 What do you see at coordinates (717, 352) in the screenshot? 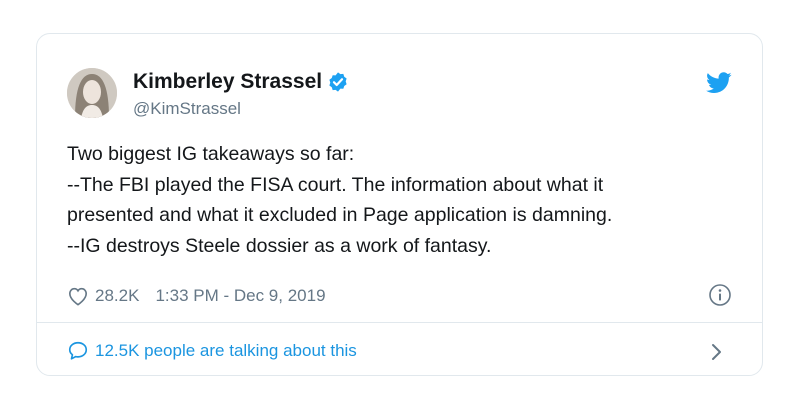
I see `chevron-right-icon` at bounding box center [717, 352].